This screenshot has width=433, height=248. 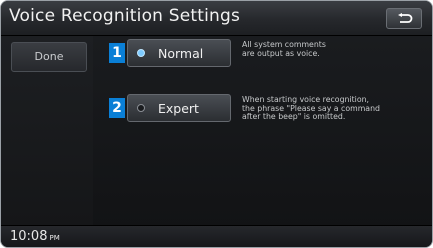 What do you see at coordinates (117, 108) in the screenshot?
I see `option-number-badge: 2` at bounding box center [117, 108].